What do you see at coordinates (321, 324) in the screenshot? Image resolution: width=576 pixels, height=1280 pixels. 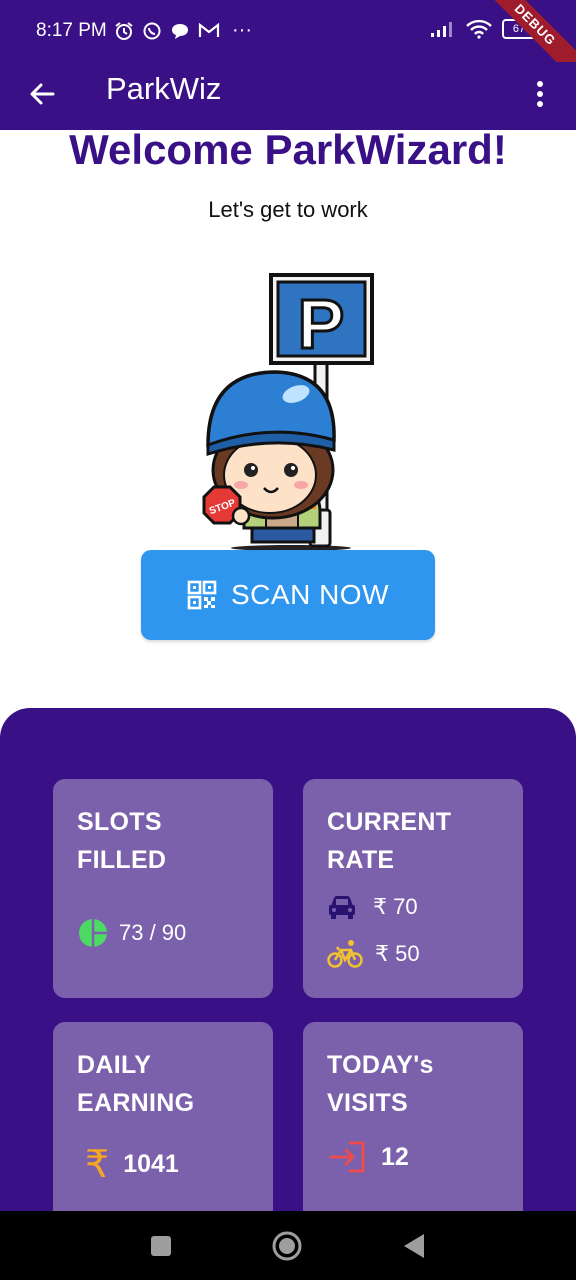 I see `sign-letter: P` at bounding box center [321, 324].